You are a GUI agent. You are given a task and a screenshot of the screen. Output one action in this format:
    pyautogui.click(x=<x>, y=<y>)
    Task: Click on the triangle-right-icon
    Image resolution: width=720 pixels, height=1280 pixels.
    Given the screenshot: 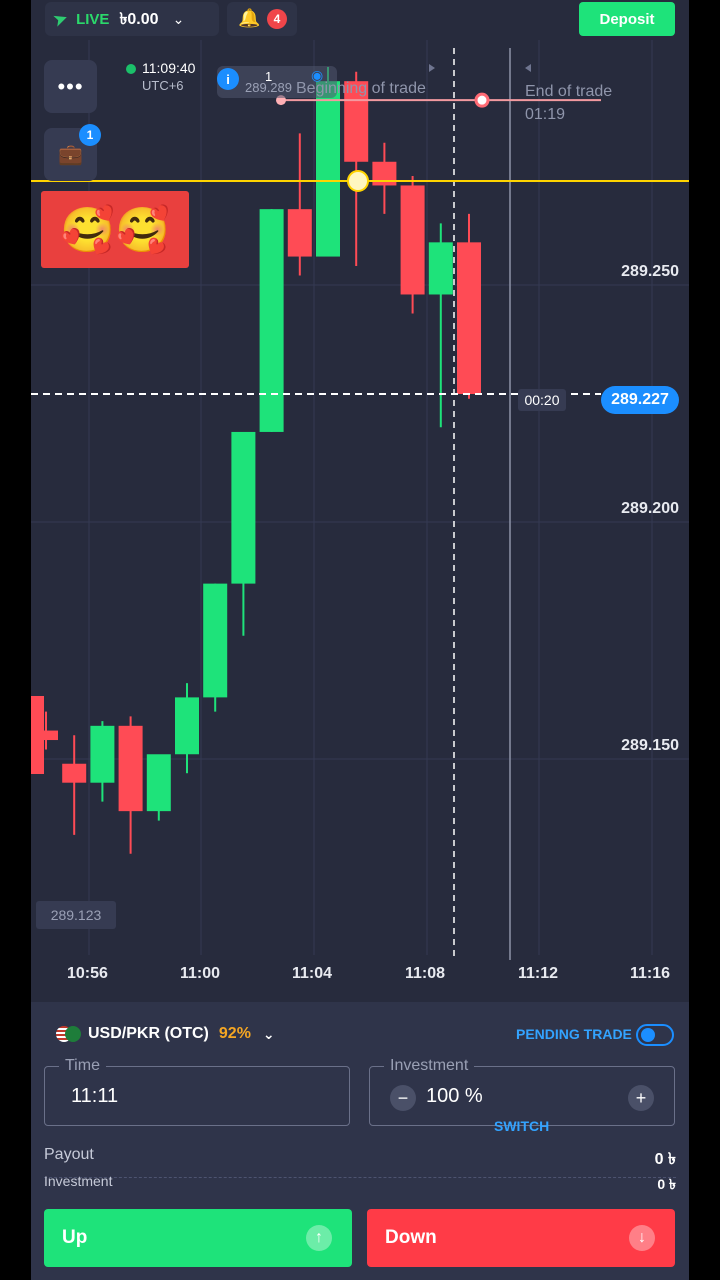 What is the action you would take?
    pyautogui.click(x=432, y=68)
    